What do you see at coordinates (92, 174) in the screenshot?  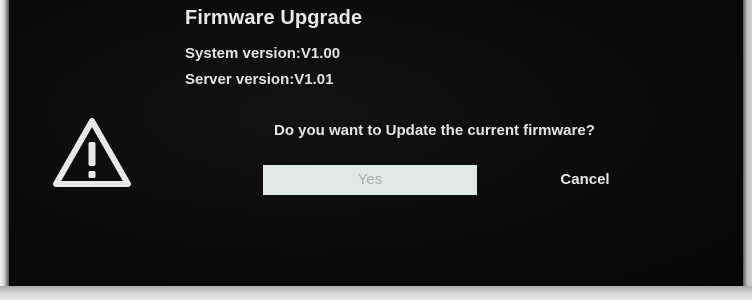 I see `warning-exclamation-dot` at bounding box center [92, 174].